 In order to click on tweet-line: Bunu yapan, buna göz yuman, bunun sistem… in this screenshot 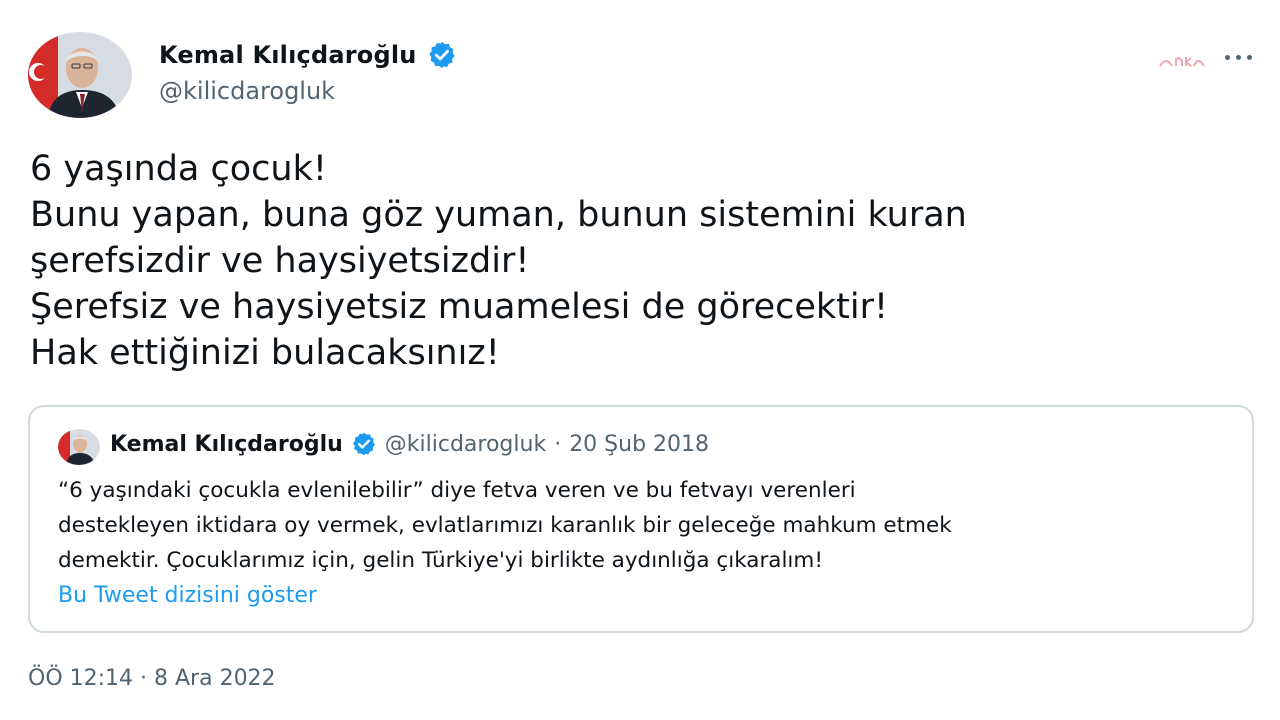, I will do `click(498, 215)`.